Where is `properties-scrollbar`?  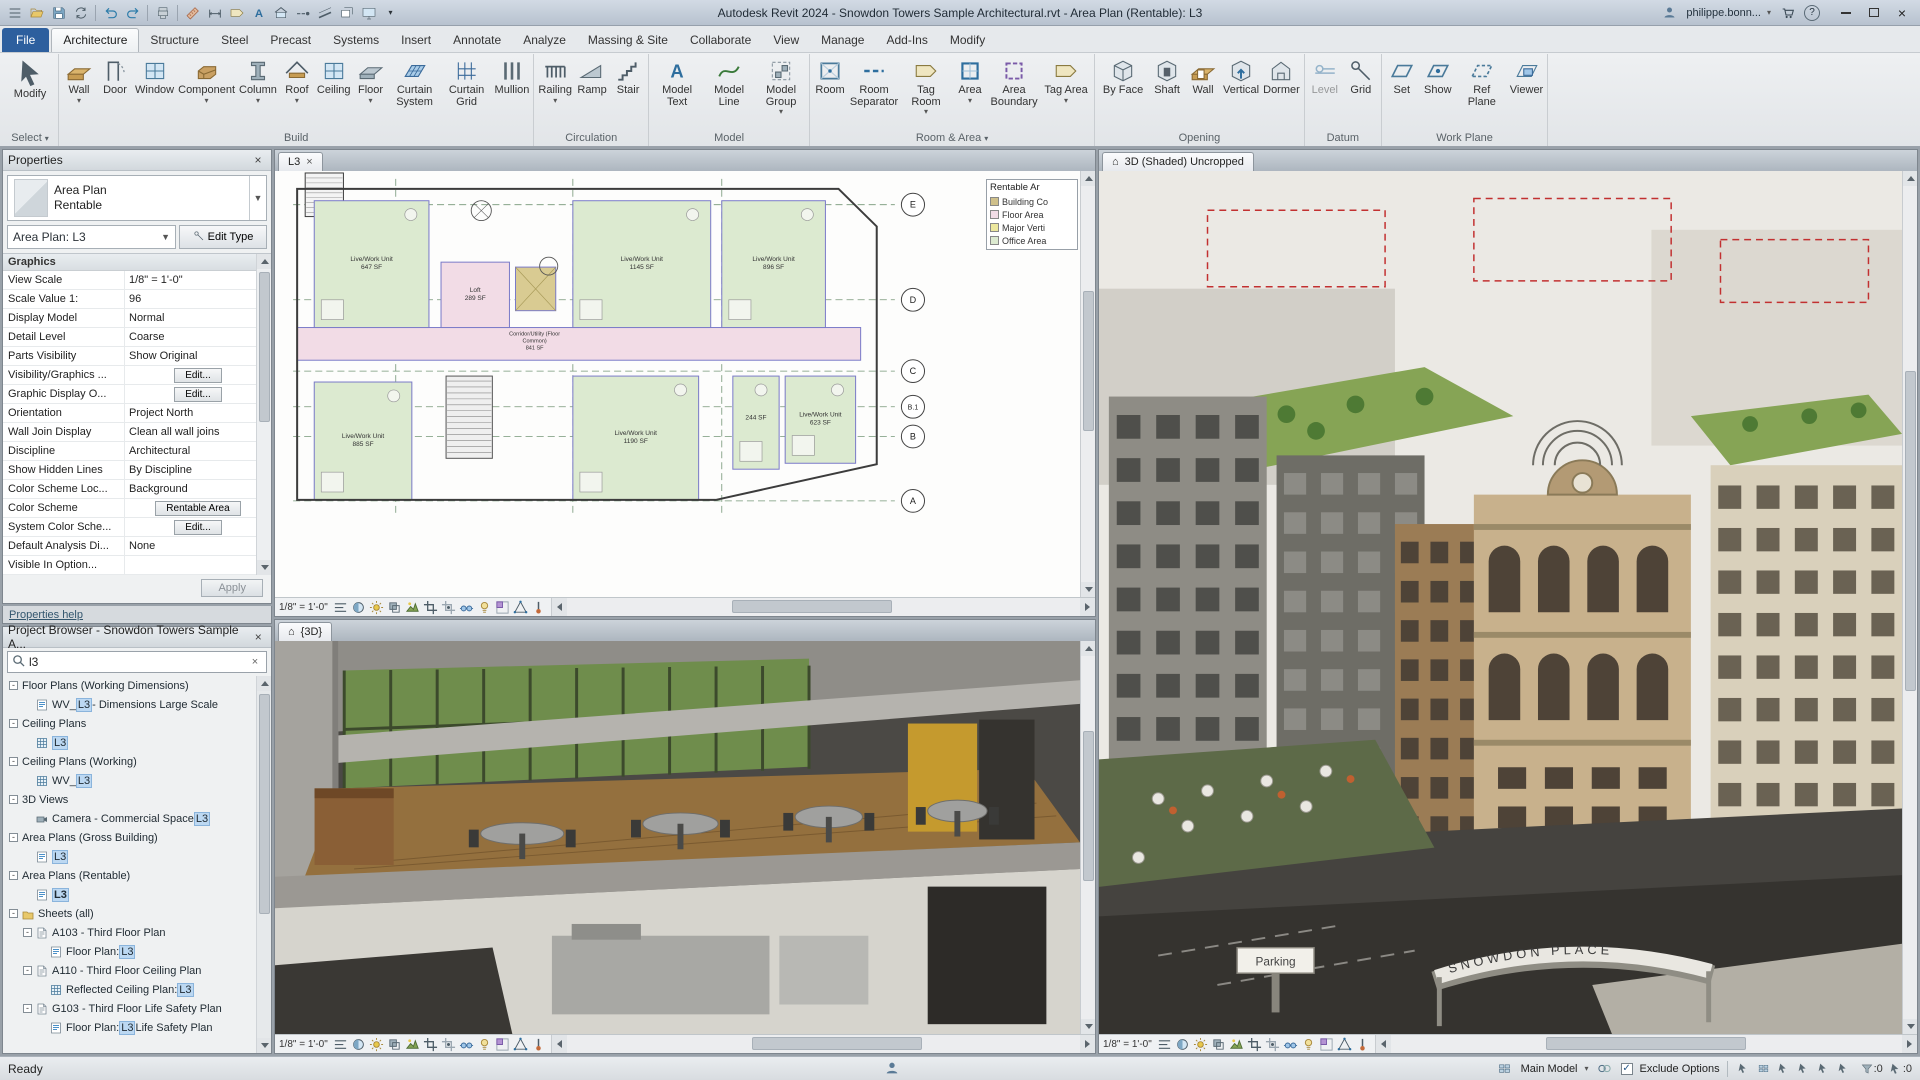
properties-scrollbar is located at coordinates (263, 414).